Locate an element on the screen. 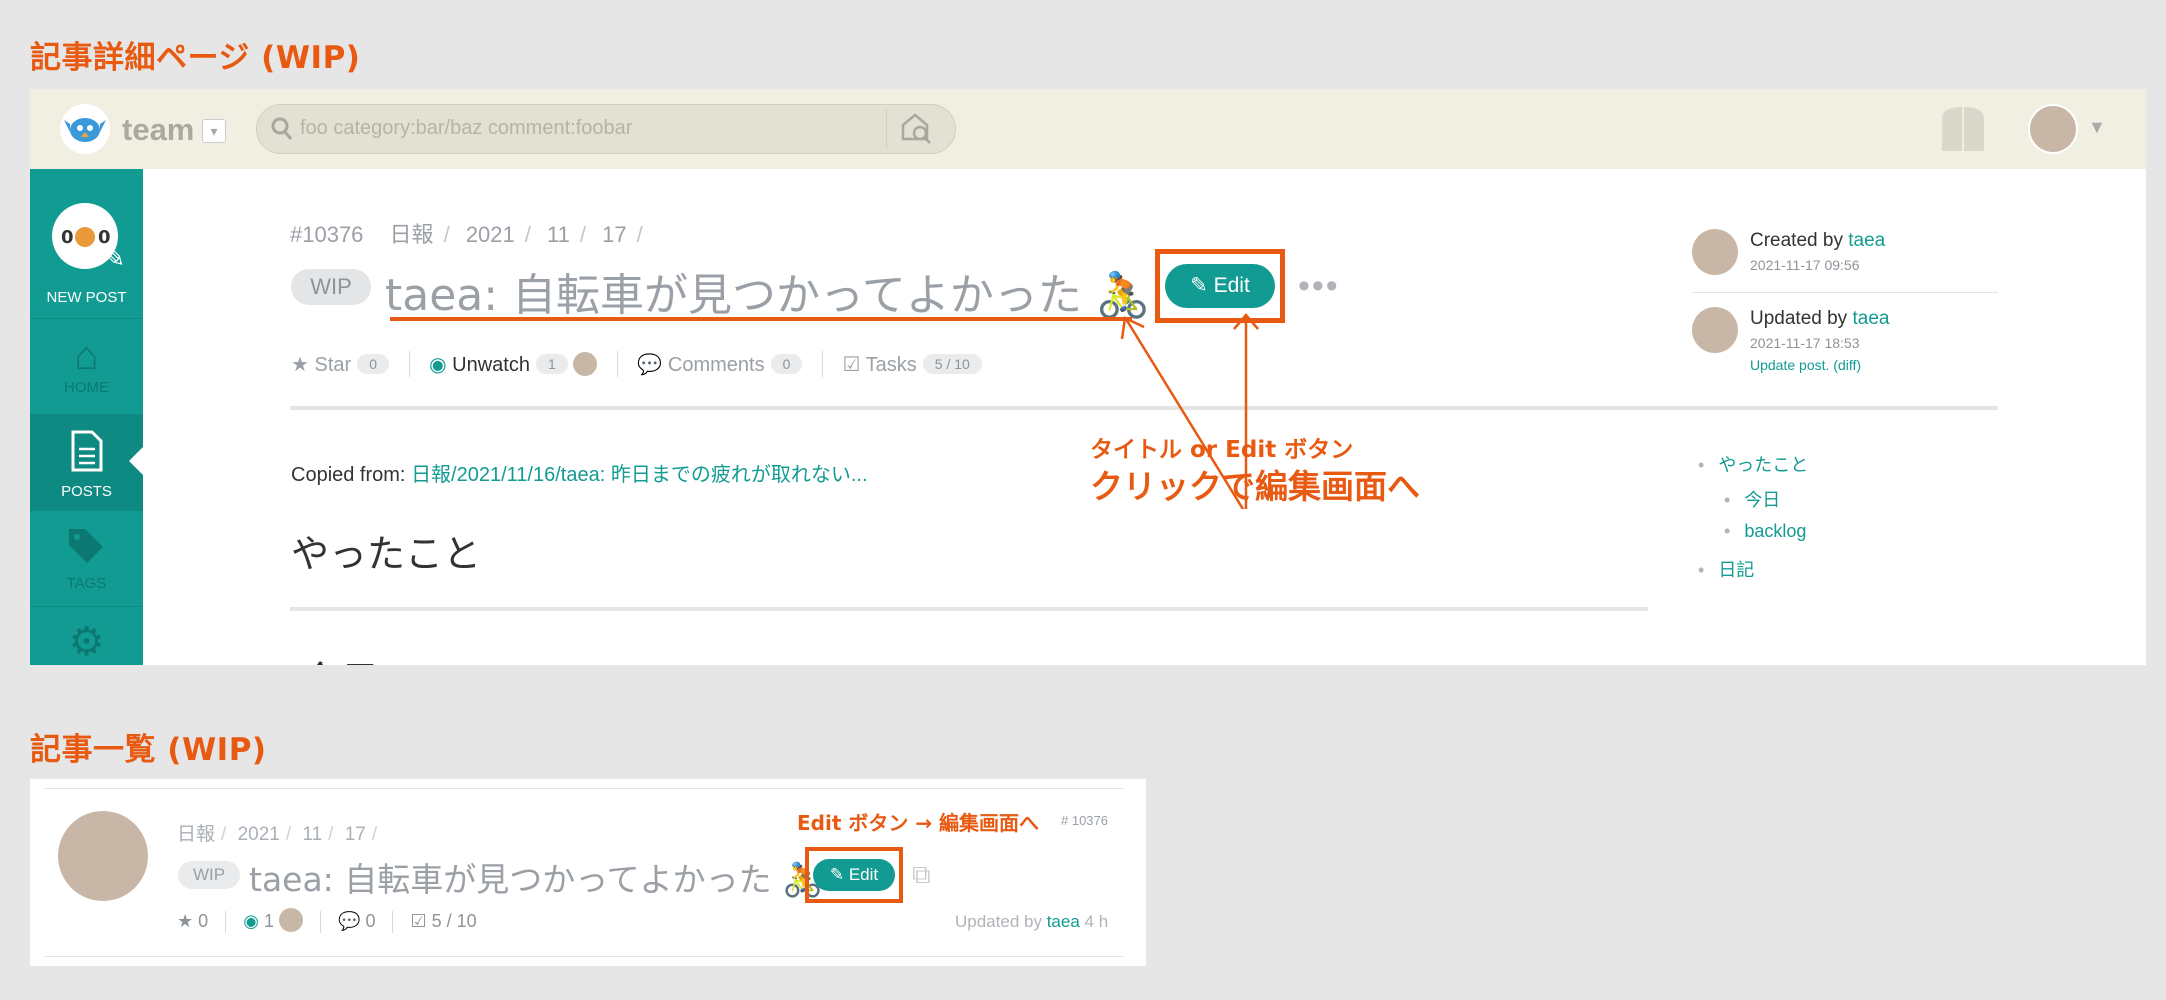  content-heading: やったこと is located at coordinates (386, 554).